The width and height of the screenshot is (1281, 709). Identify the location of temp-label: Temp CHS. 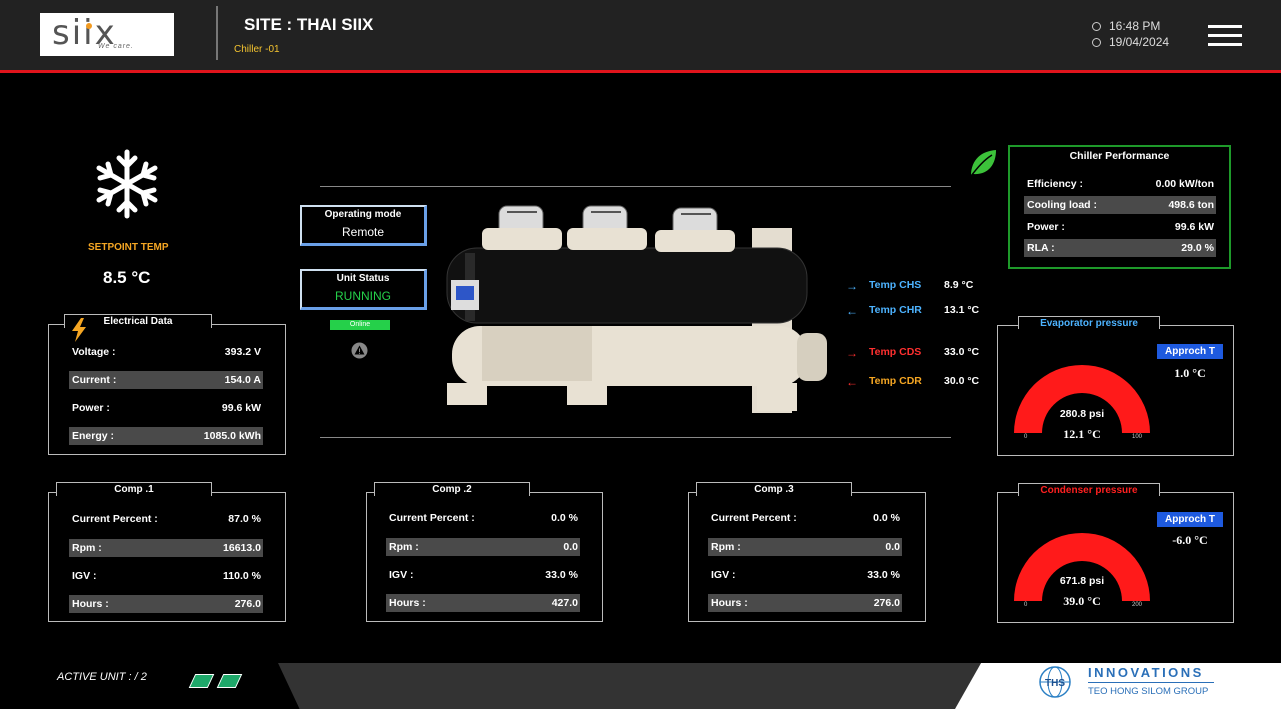
(895, 285).